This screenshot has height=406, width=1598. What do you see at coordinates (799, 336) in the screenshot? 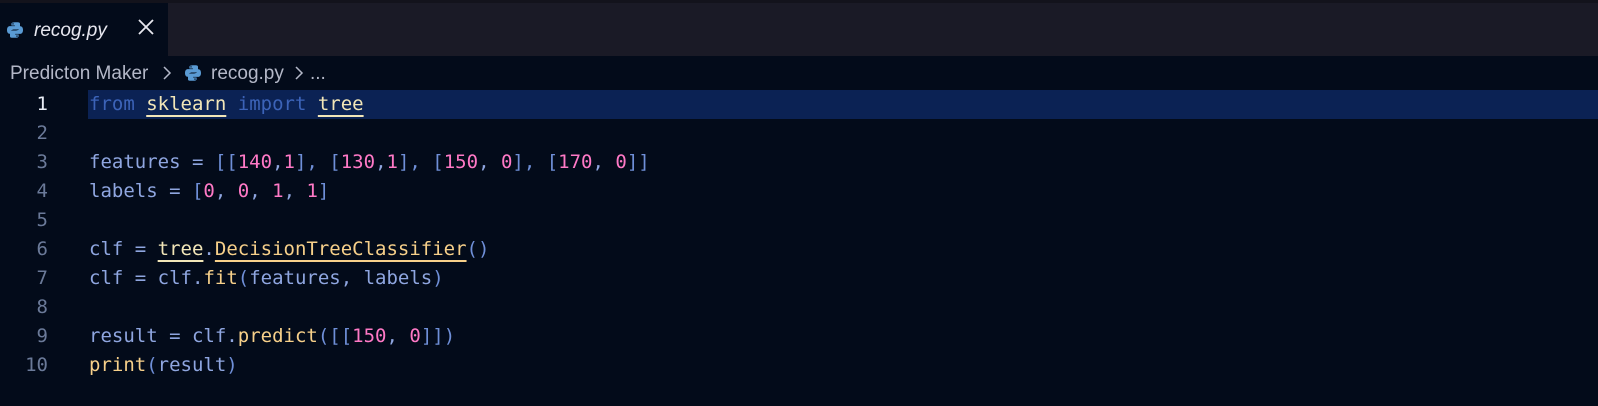
I see `code-line: 9 result = clf.predict([[150, 0]])` at bounding box center [799, 336].